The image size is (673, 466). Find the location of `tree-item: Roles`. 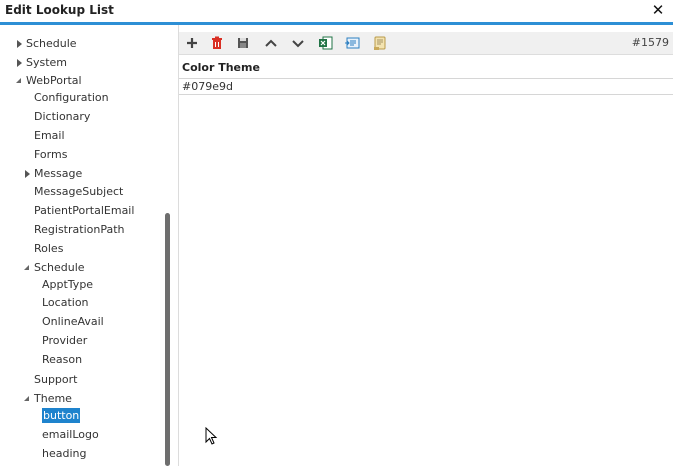

tree-item: Roles is located at coordinates (89, 249).